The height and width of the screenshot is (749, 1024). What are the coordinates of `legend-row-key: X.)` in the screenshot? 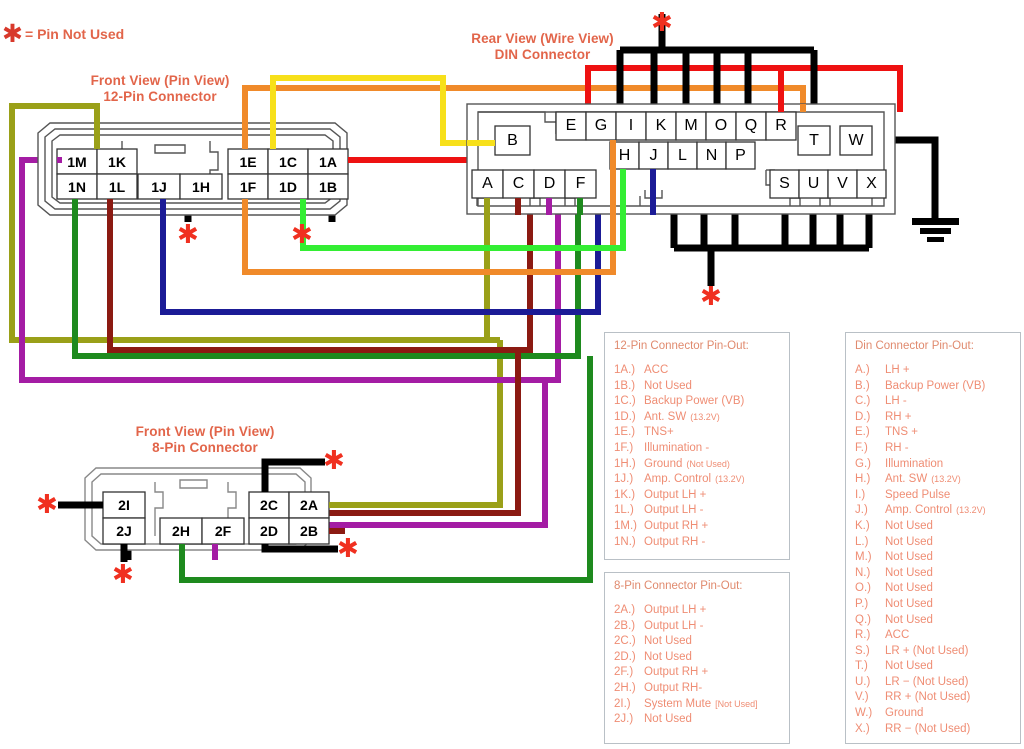 It's located at (862, 728).